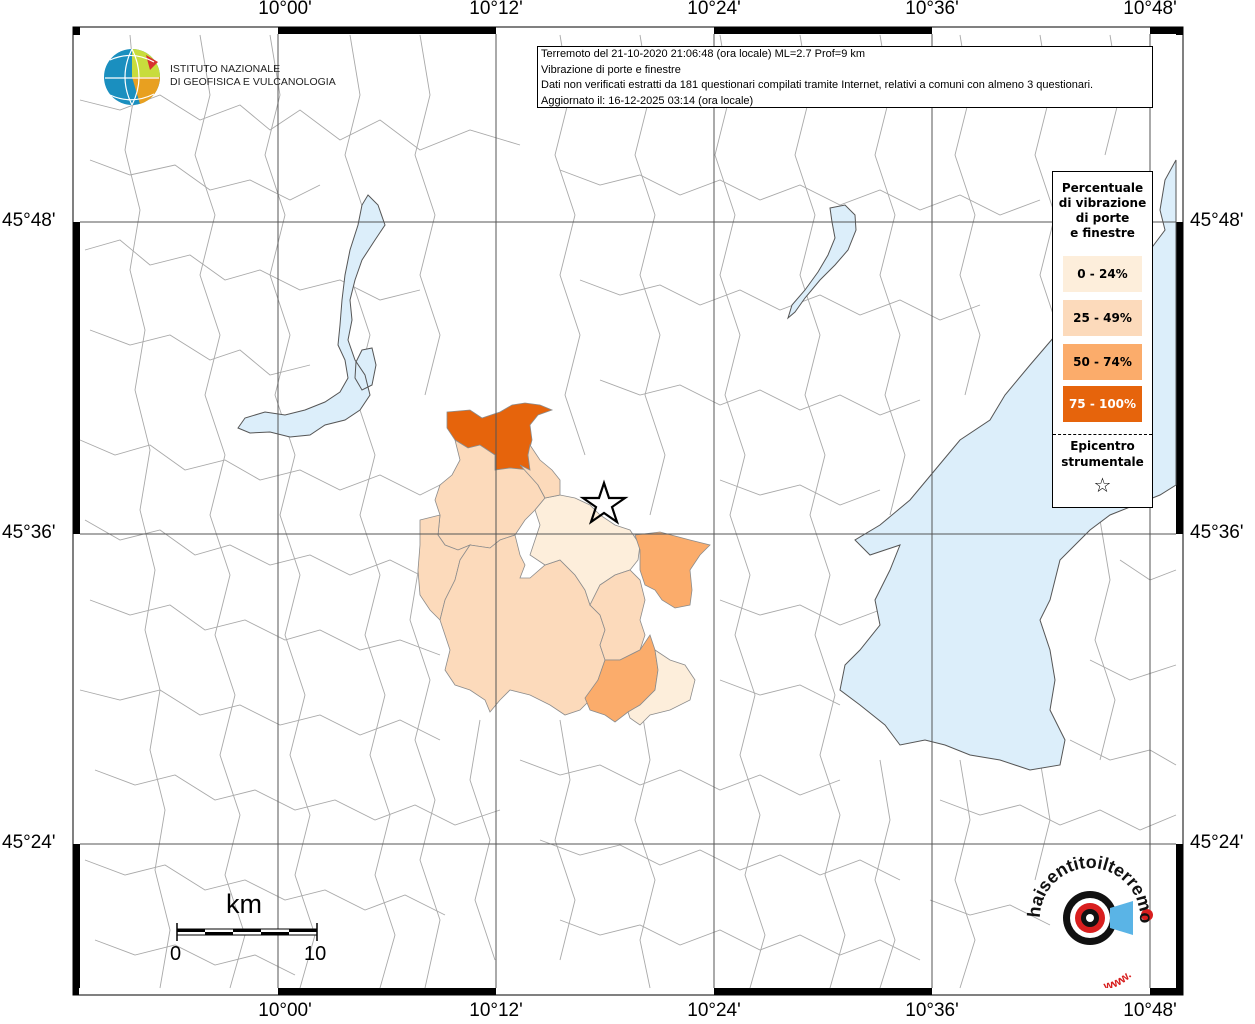 This screenshot has width=1255, height=1024. What do you see at coordinates (1102, 454) in the screenshot?
I see `legend-epicenter-label: Epicentro strumentale` at bounding box center [1102, 454].